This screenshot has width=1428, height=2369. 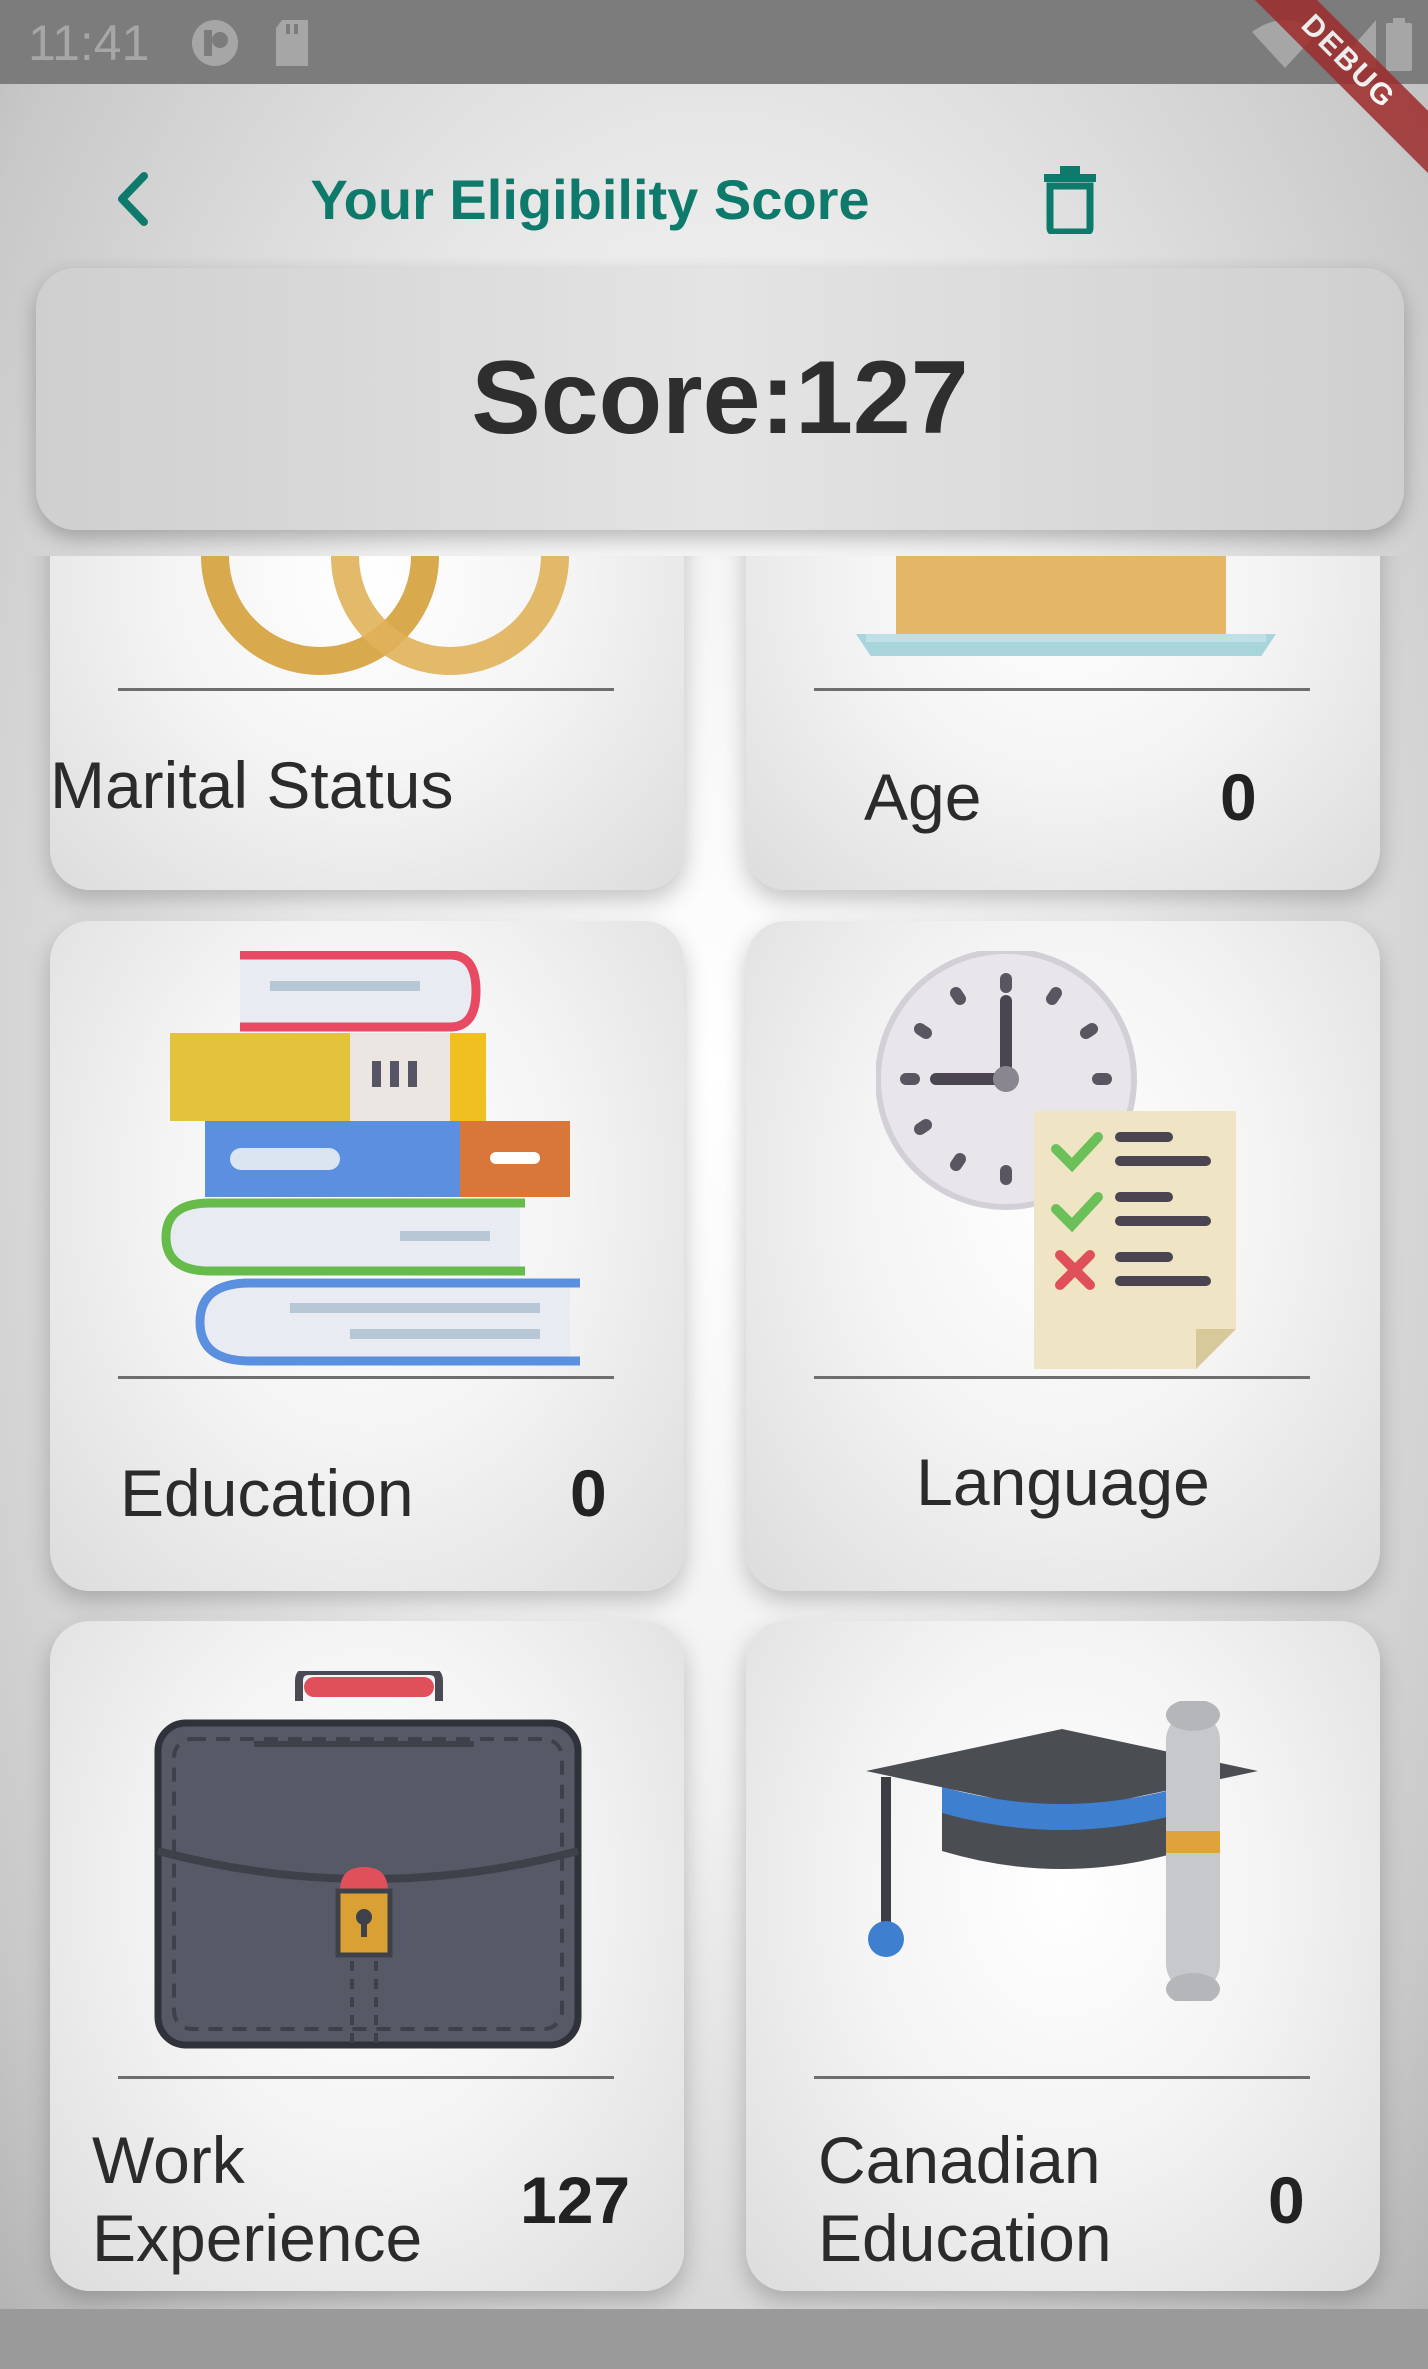 I want to click on score-value: Score:127, so click(x=720, y=398).